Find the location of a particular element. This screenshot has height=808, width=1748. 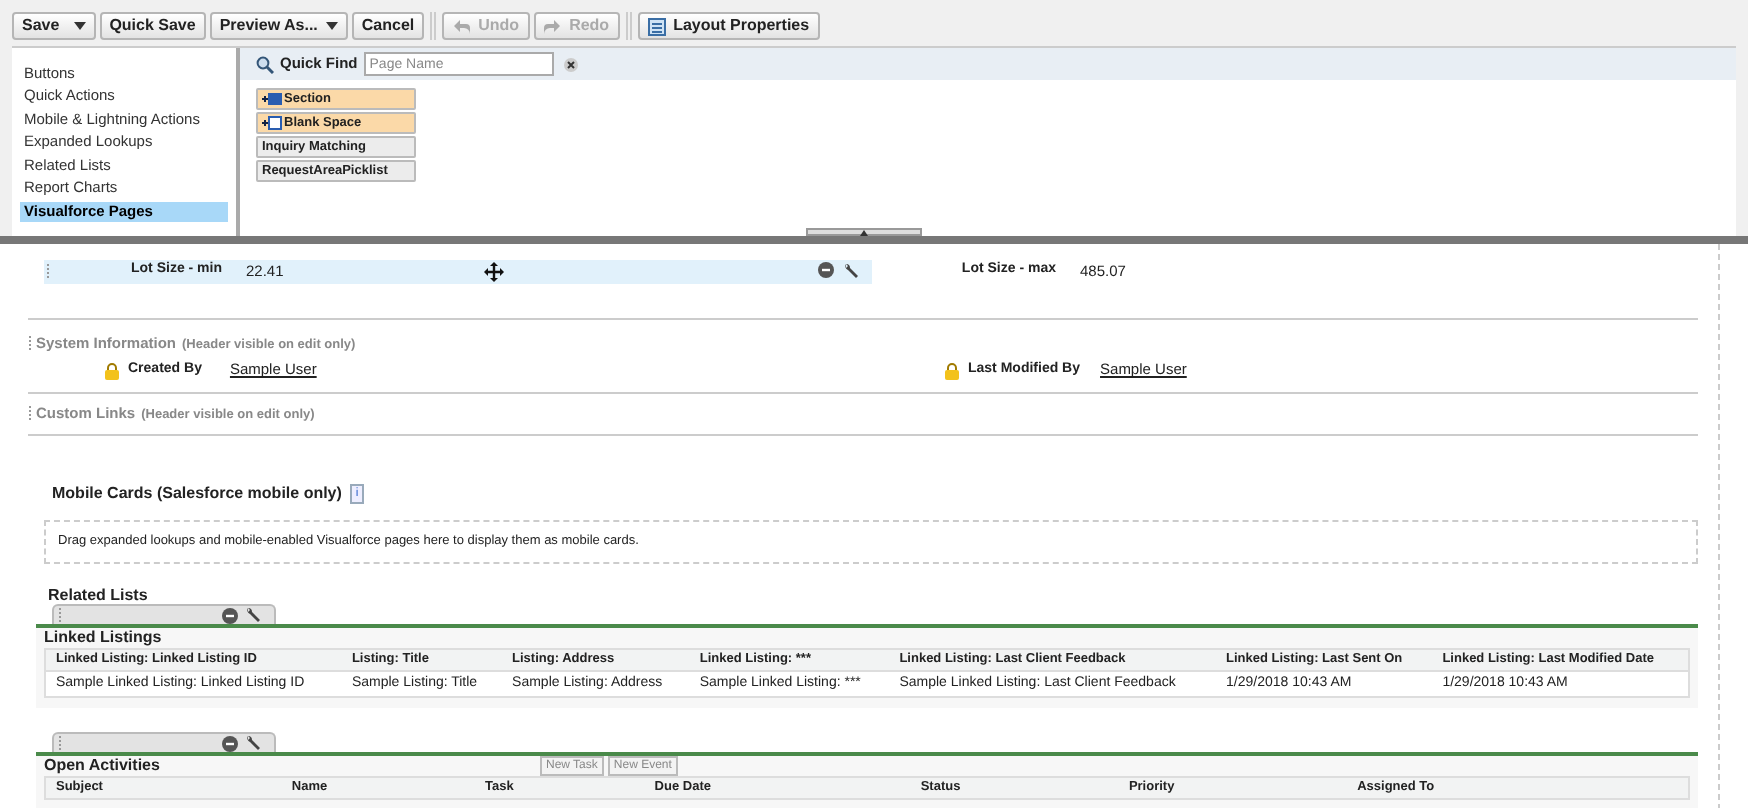

section-icon is located at coordinates (272, 99).